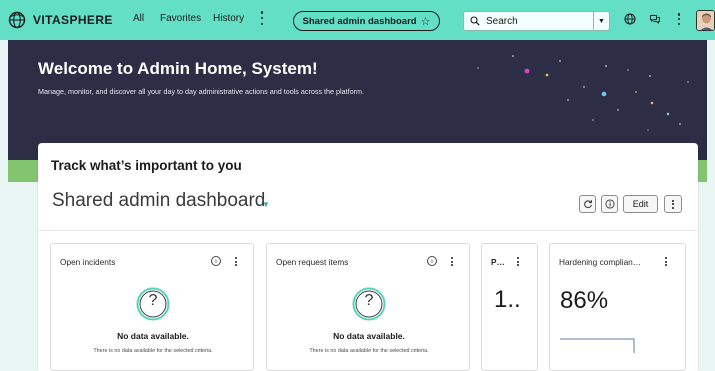 The width and height of the screenshot is (715, 371). Describe the element at coordinates (228, 18) in the screenshot. I see `nav-history: History` at that location.